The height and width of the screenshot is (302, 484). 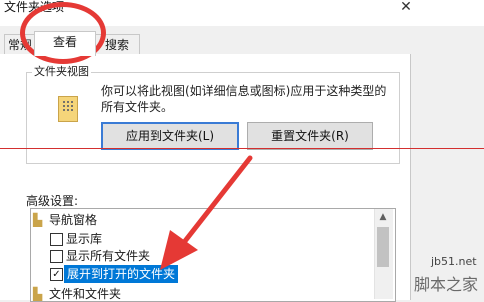 What do you see at coordinates (108, 256) in the screenshot?
I see `item-label: 显示所有文件夹` at bounding box center [108, 256].